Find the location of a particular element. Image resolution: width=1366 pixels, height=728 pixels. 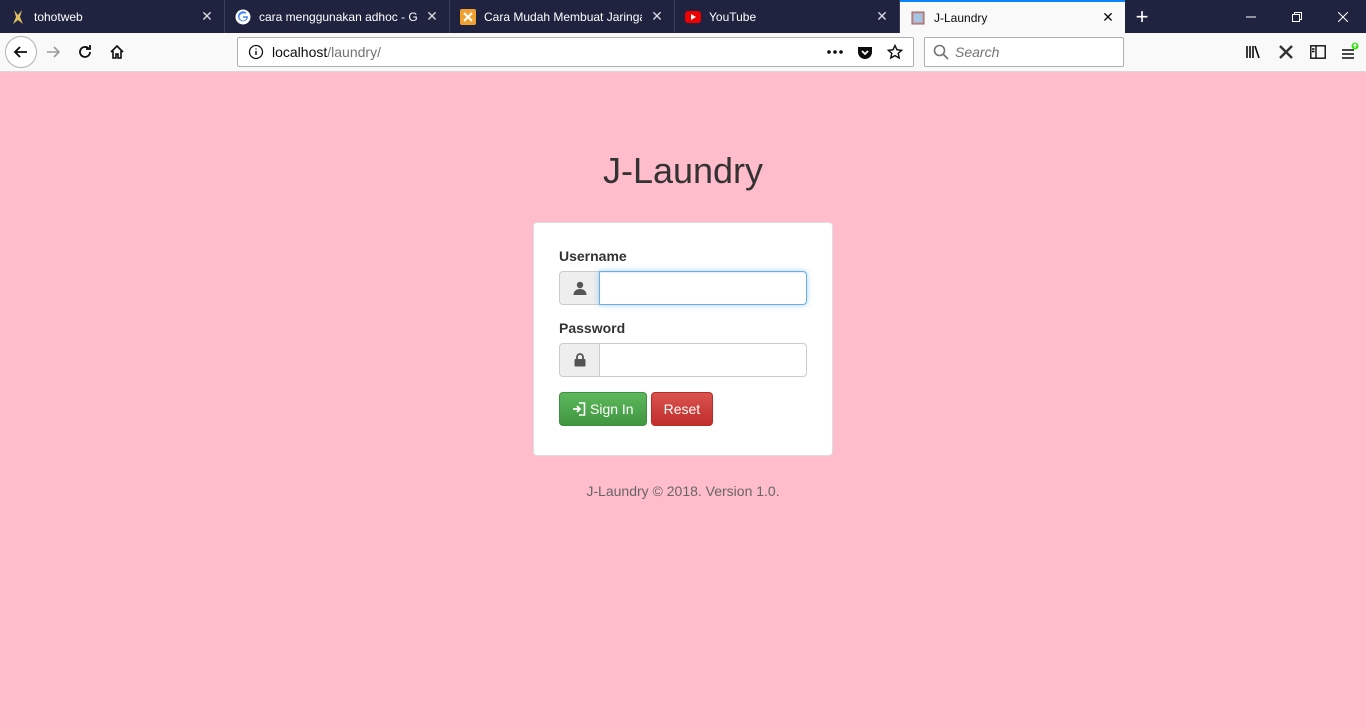

search-input is located at coordinates (1035, 52).